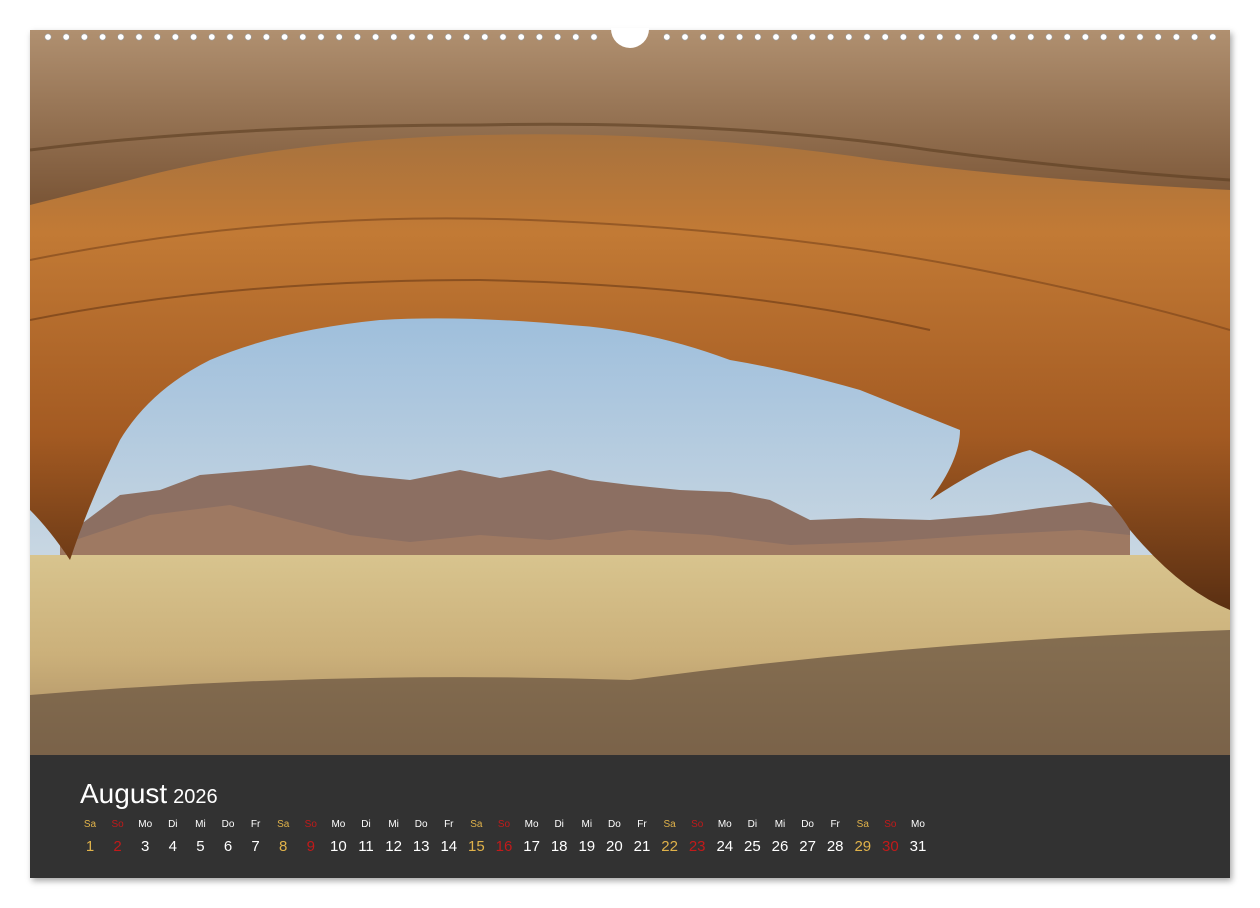 The height and width of the screenshot is (908, 1260). I want to click on day-number: 18, so click(559, 846).